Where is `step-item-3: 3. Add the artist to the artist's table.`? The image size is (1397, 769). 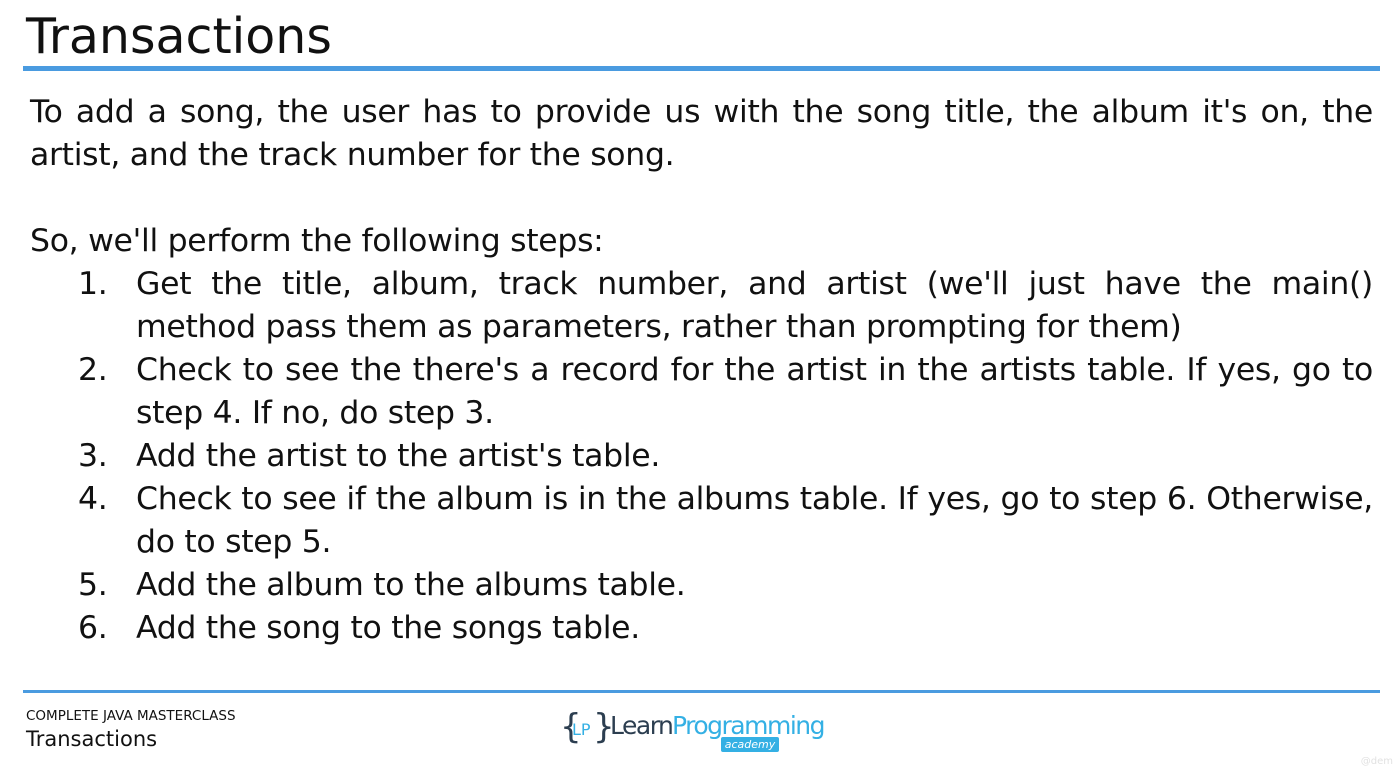
step-item-3: 3. Add the artist to the artist's table. is located at coordinates (701, 456).